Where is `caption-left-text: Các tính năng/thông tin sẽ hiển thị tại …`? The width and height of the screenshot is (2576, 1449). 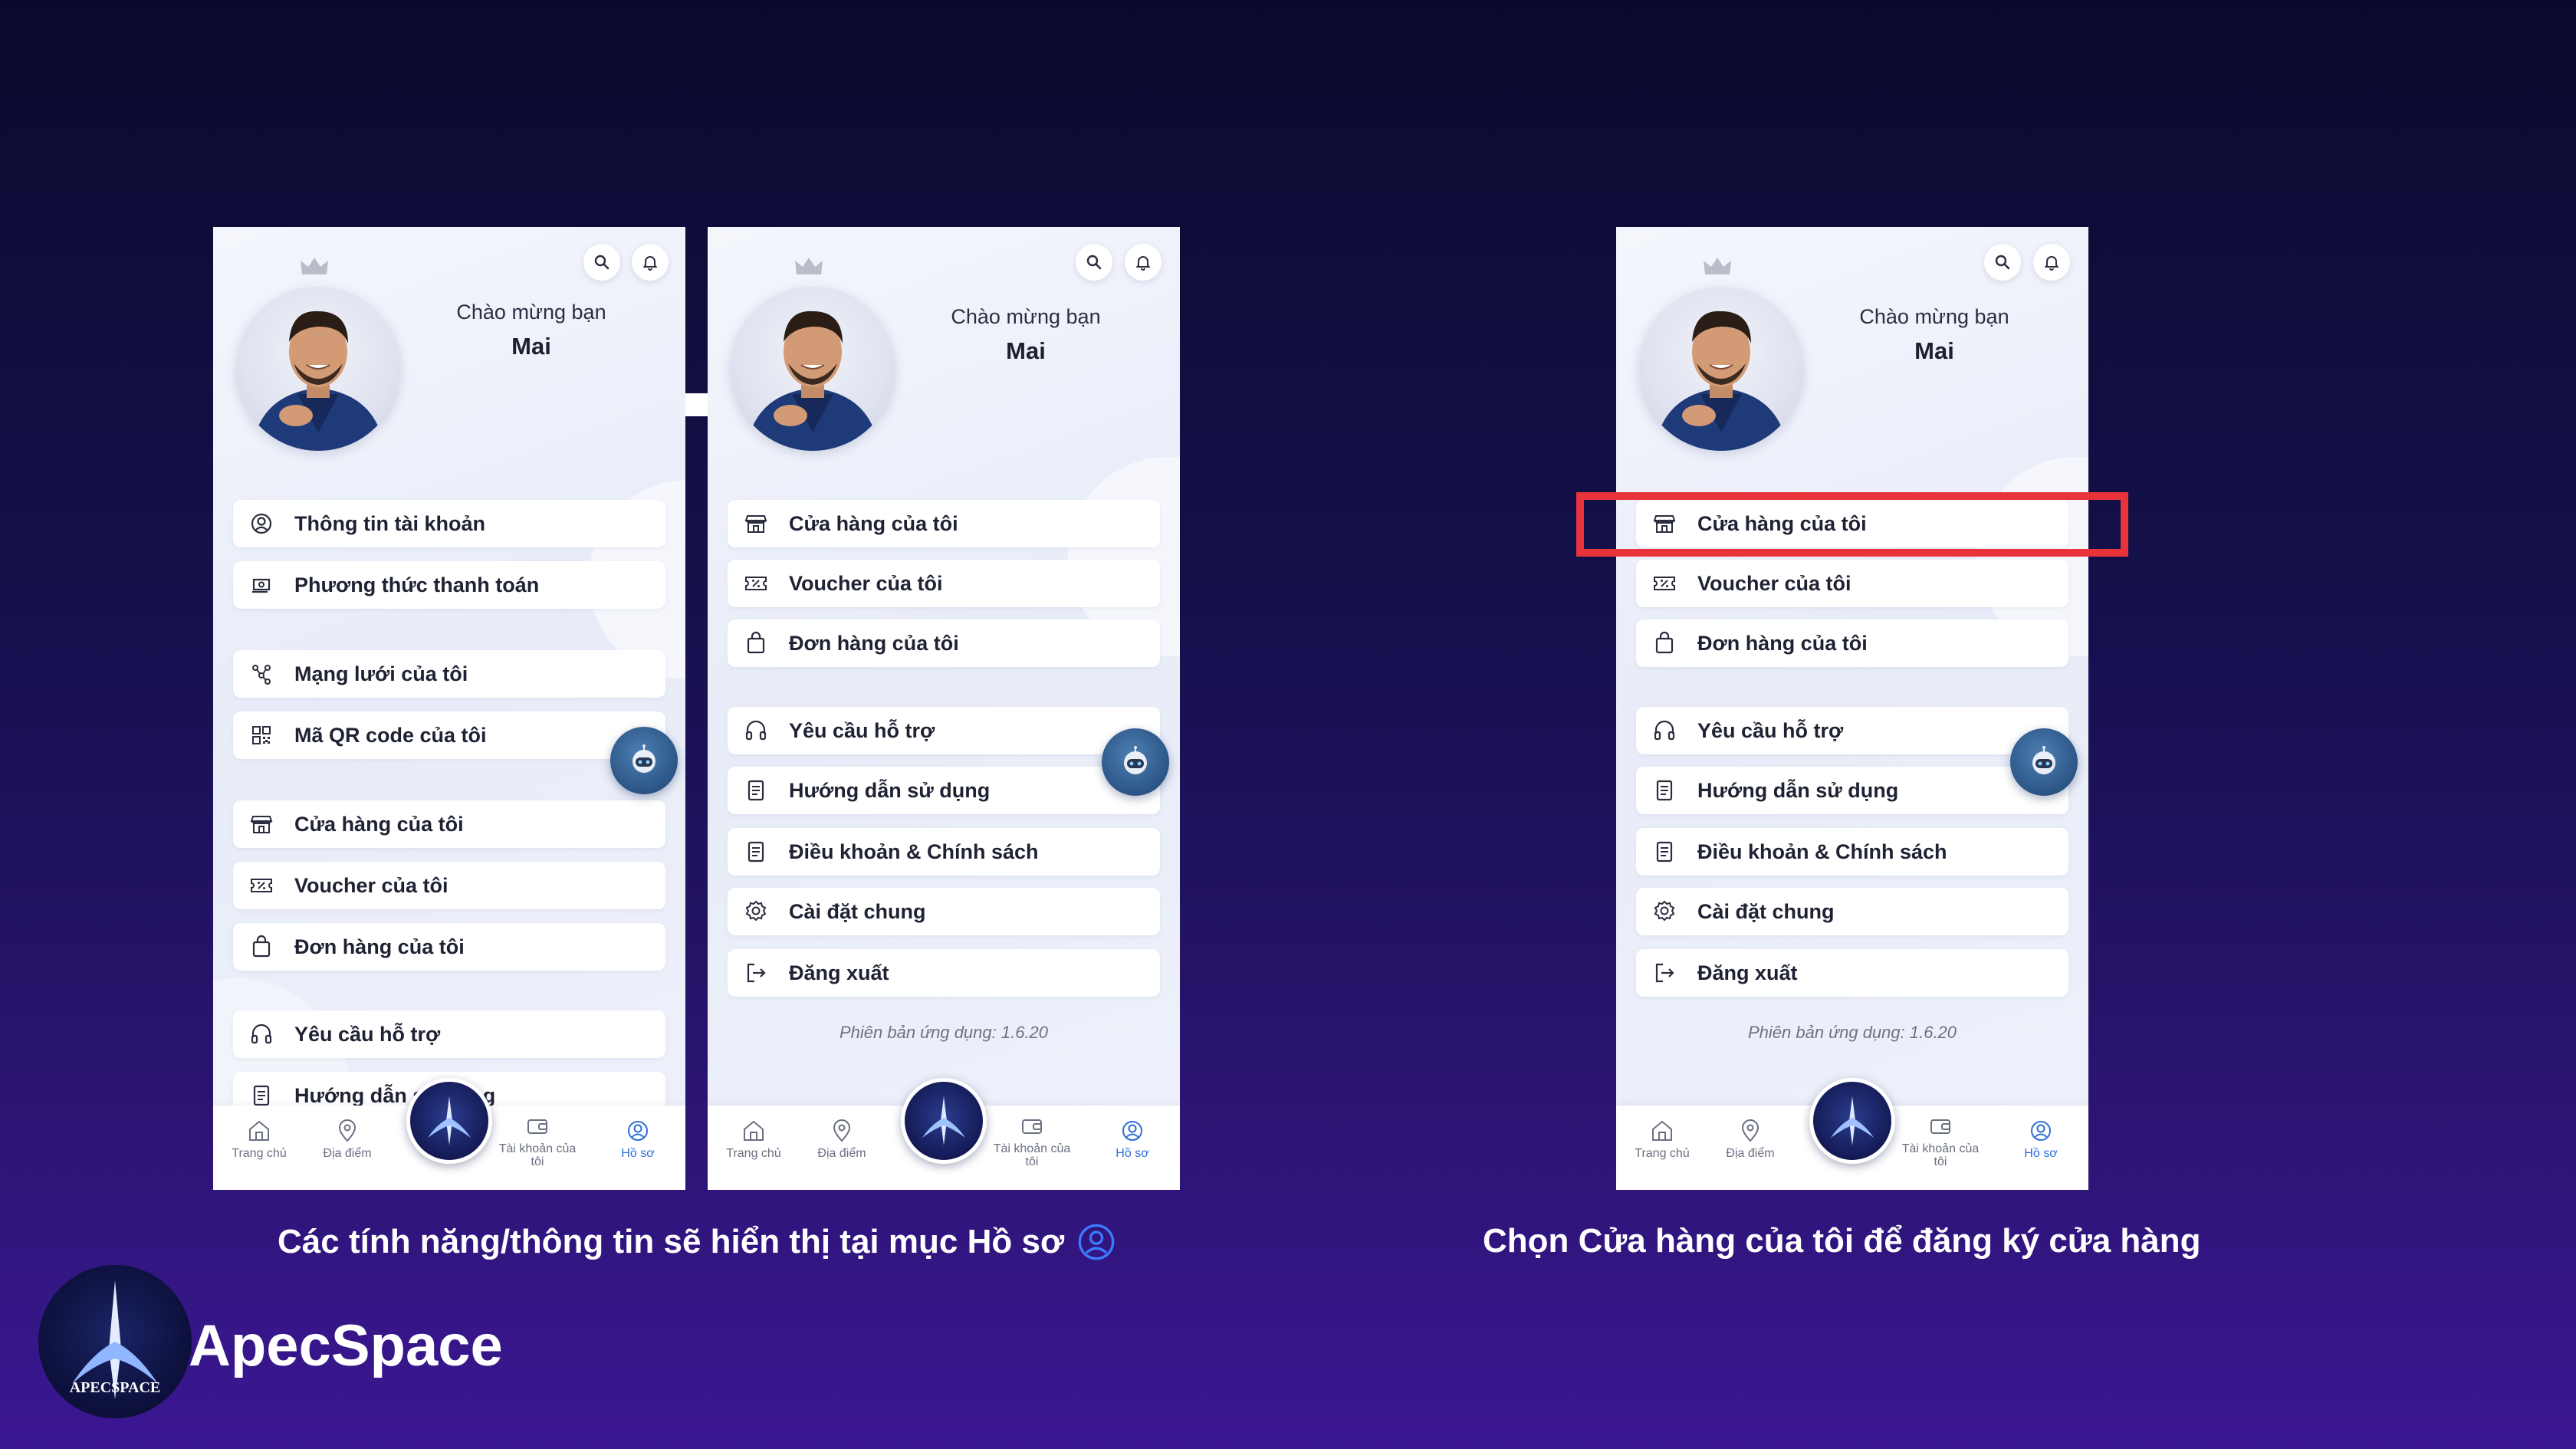
caption-left-text: Các tính năng/thông tin sẽ hiển thị tại … is located at coordinates (672, 1241).